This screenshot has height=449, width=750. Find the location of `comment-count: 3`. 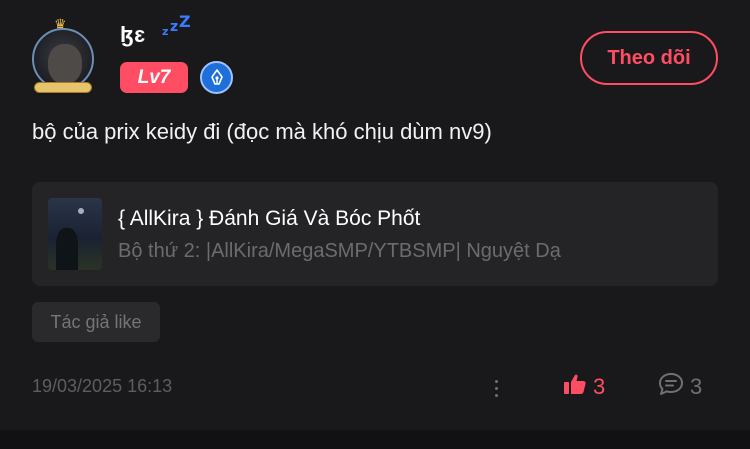

comment-count: 3 is located at coordinates (696, 386).